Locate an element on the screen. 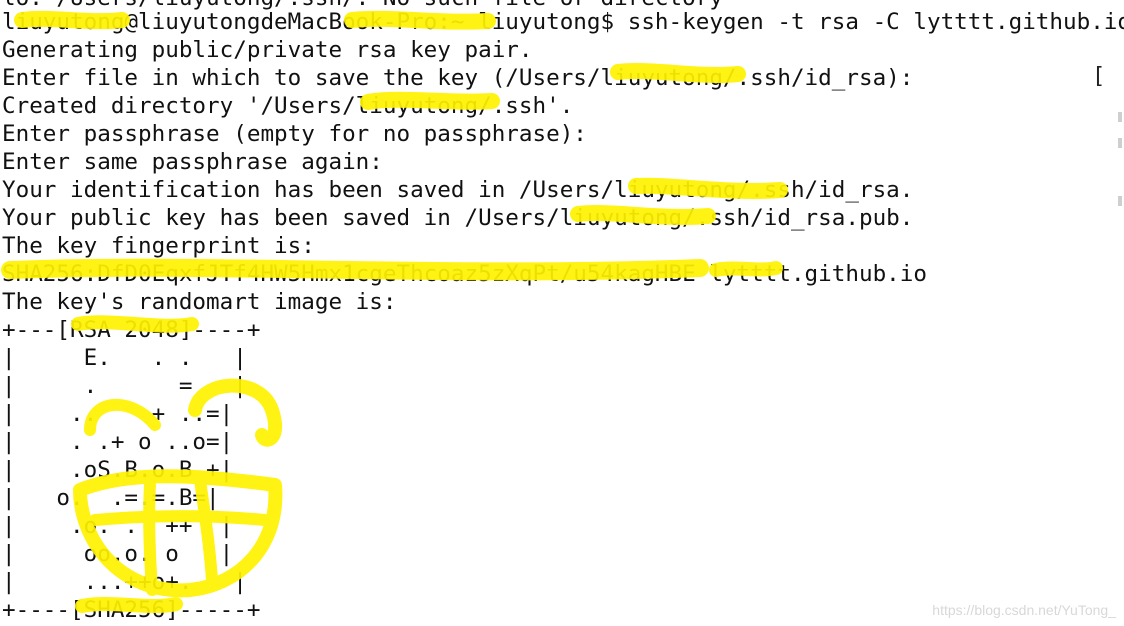  terminal-line: | . = | is located at coordinates (124, 386).